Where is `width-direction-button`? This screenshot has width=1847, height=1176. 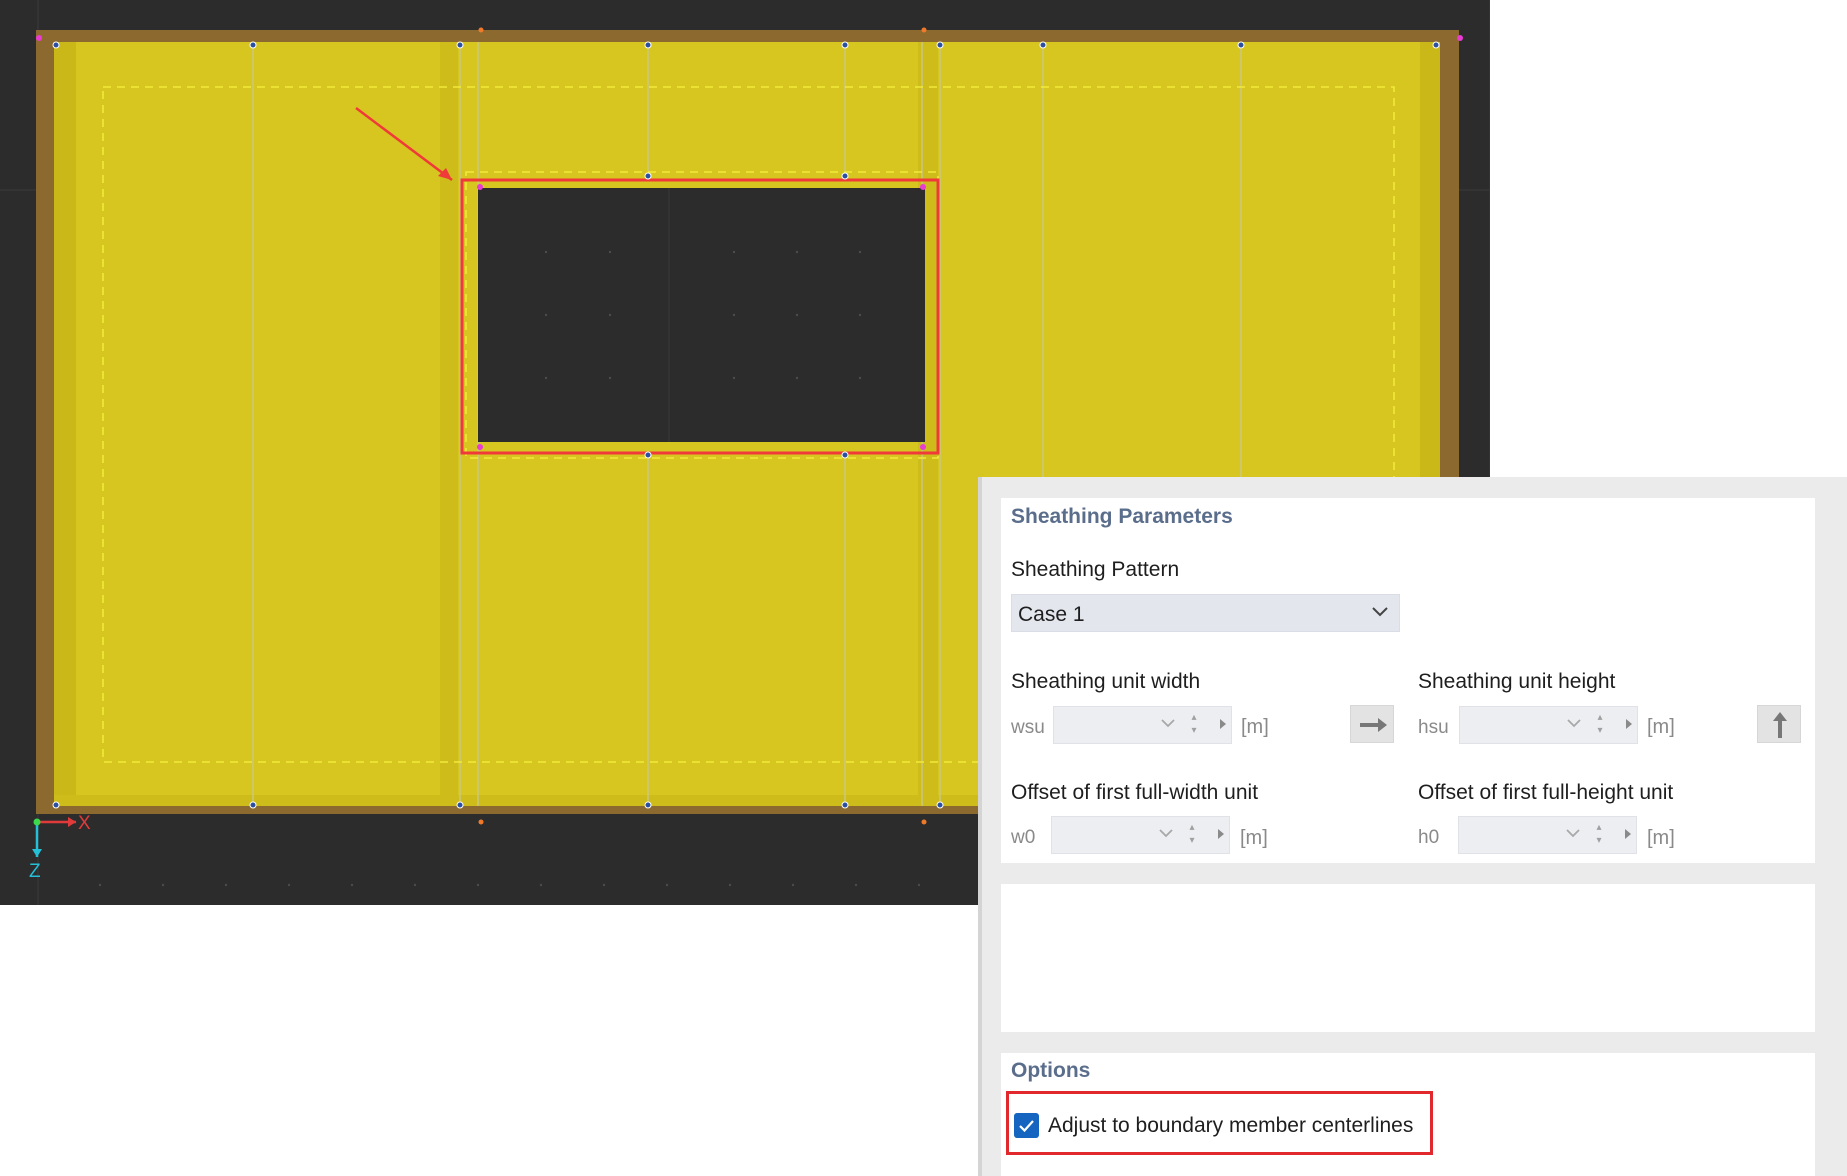
width-direction-button is located at coordinates (1372, 724).